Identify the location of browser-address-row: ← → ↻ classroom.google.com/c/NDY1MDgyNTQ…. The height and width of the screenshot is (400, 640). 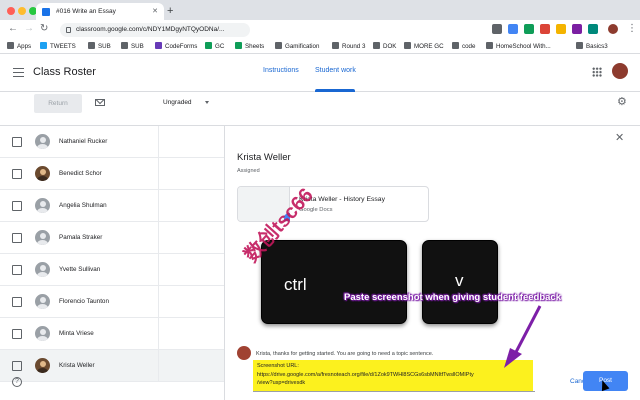
(320, 29).